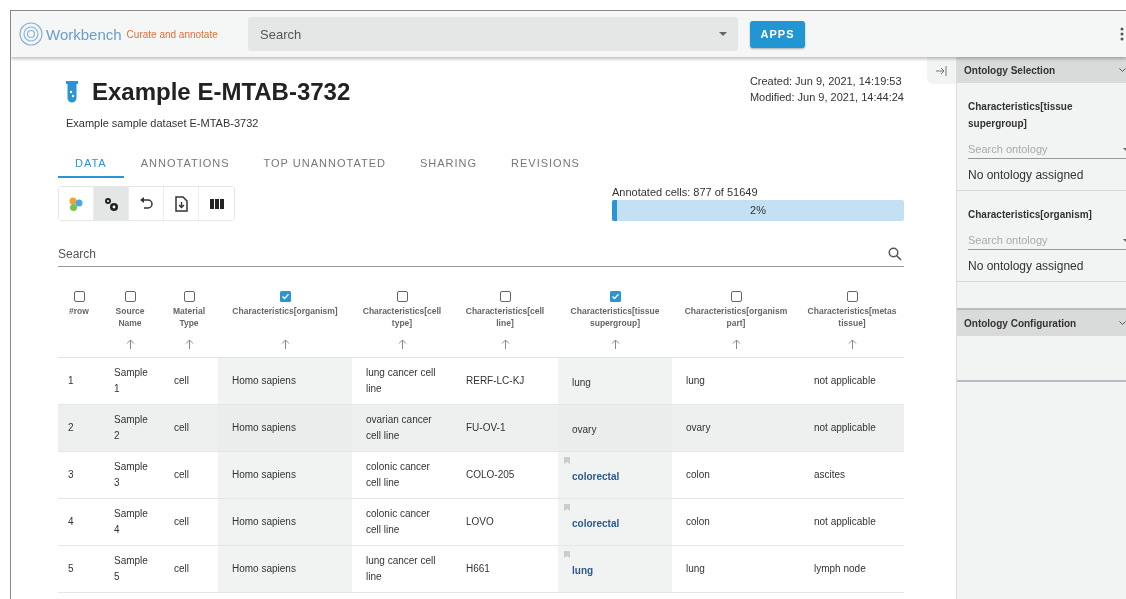  What do you see at coordinates (130, 381) in the screenshot?
I see `table-cell: Sample 1` at bounding box center [130, 381].